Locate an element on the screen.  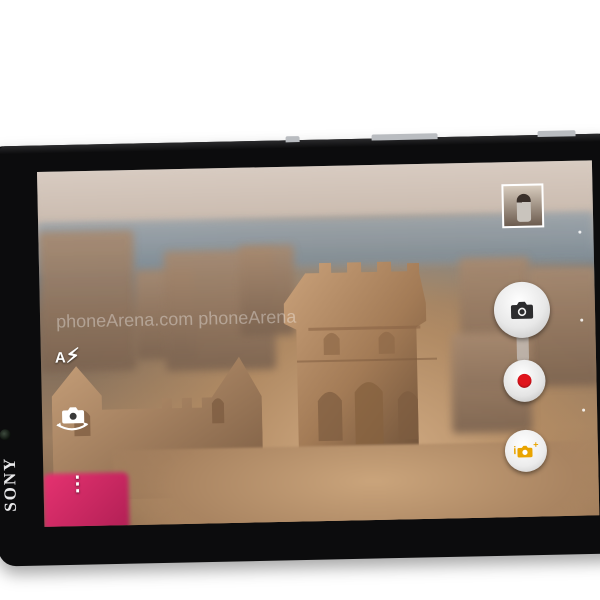
mic-hole is located at coordinates (292, 139).